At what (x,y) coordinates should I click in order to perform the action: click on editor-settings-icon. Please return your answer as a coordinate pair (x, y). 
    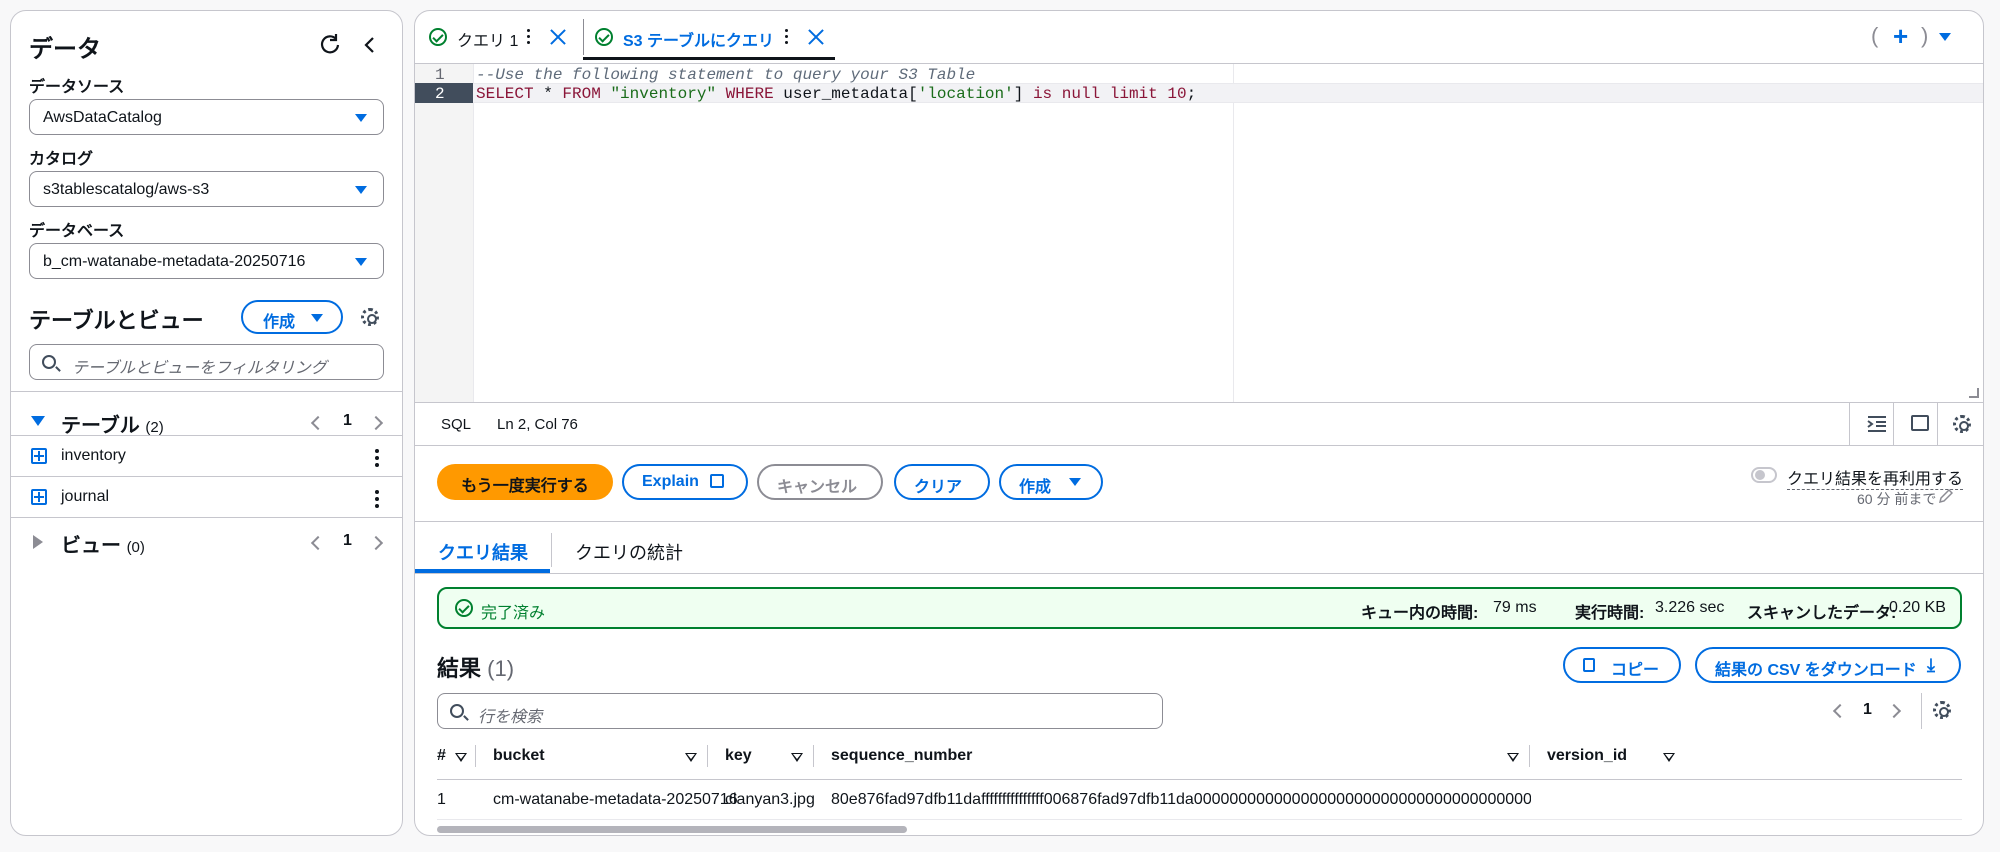
    Looking at the image, I should click on (1962, 424).